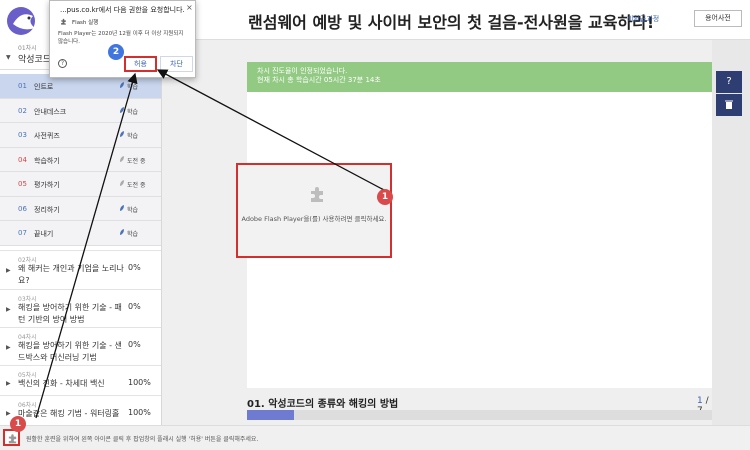  I want to click on arrow-to-allow-button, so click(270, 130).